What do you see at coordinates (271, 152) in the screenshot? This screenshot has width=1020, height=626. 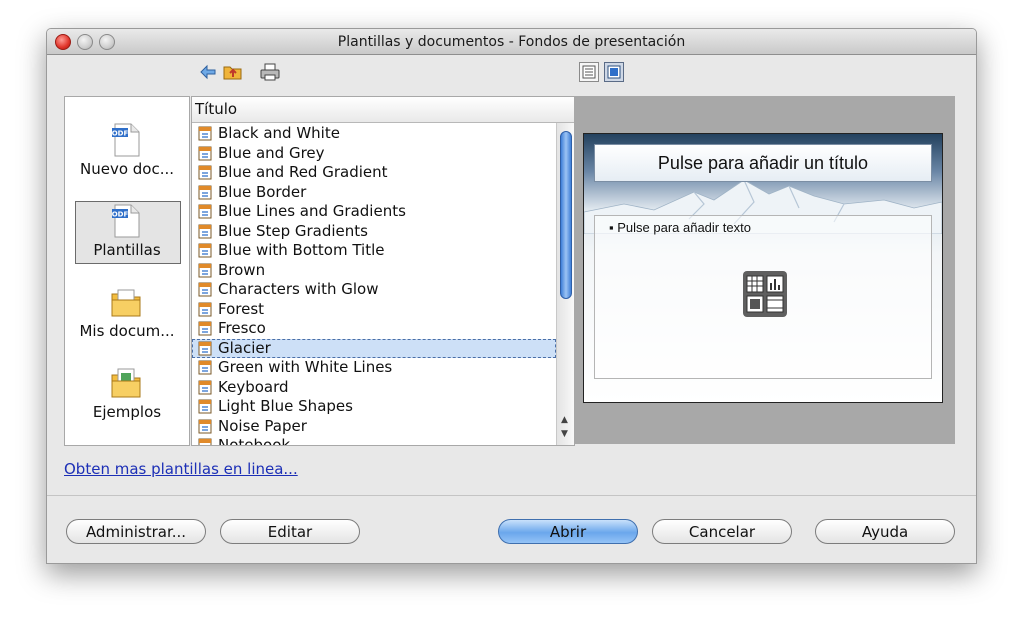 I see `template-name: Blue and Grey` at bounding box center [271, 152].